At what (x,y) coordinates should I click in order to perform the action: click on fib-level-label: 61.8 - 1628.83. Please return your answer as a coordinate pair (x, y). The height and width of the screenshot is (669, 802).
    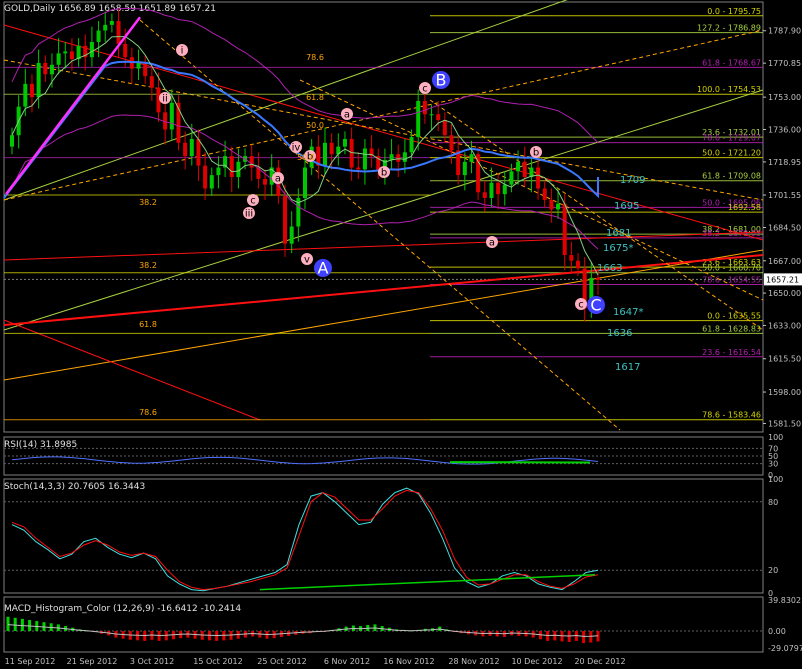
    Looking at the image, I should click on (731, 328).